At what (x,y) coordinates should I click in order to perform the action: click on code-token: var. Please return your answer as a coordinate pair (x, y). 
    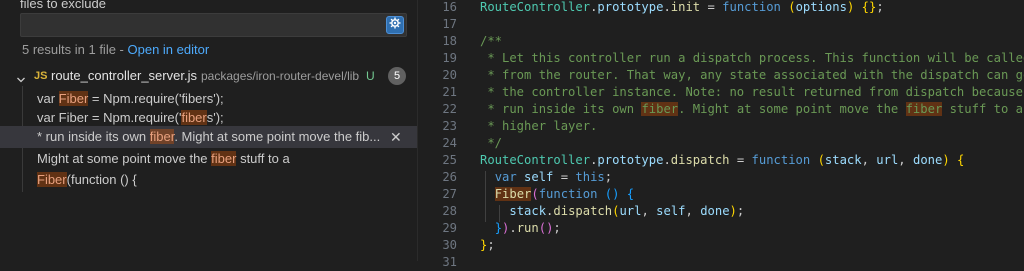
    Looking at the image, I should click on (505, 177).